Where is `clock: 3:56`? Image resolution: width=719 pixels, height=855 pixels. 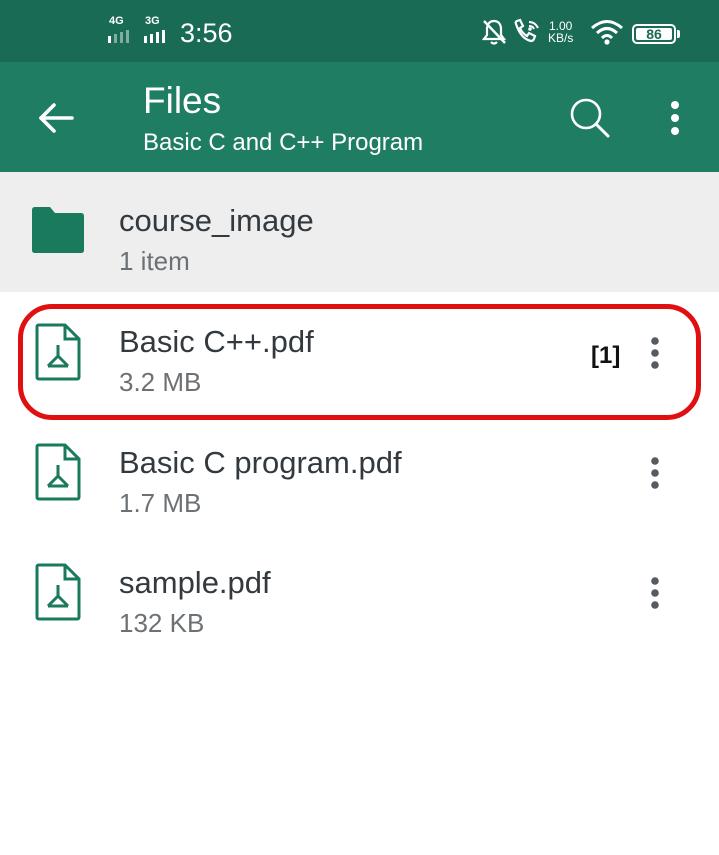
clock: 3:56 is located at coordinates (206, 33).